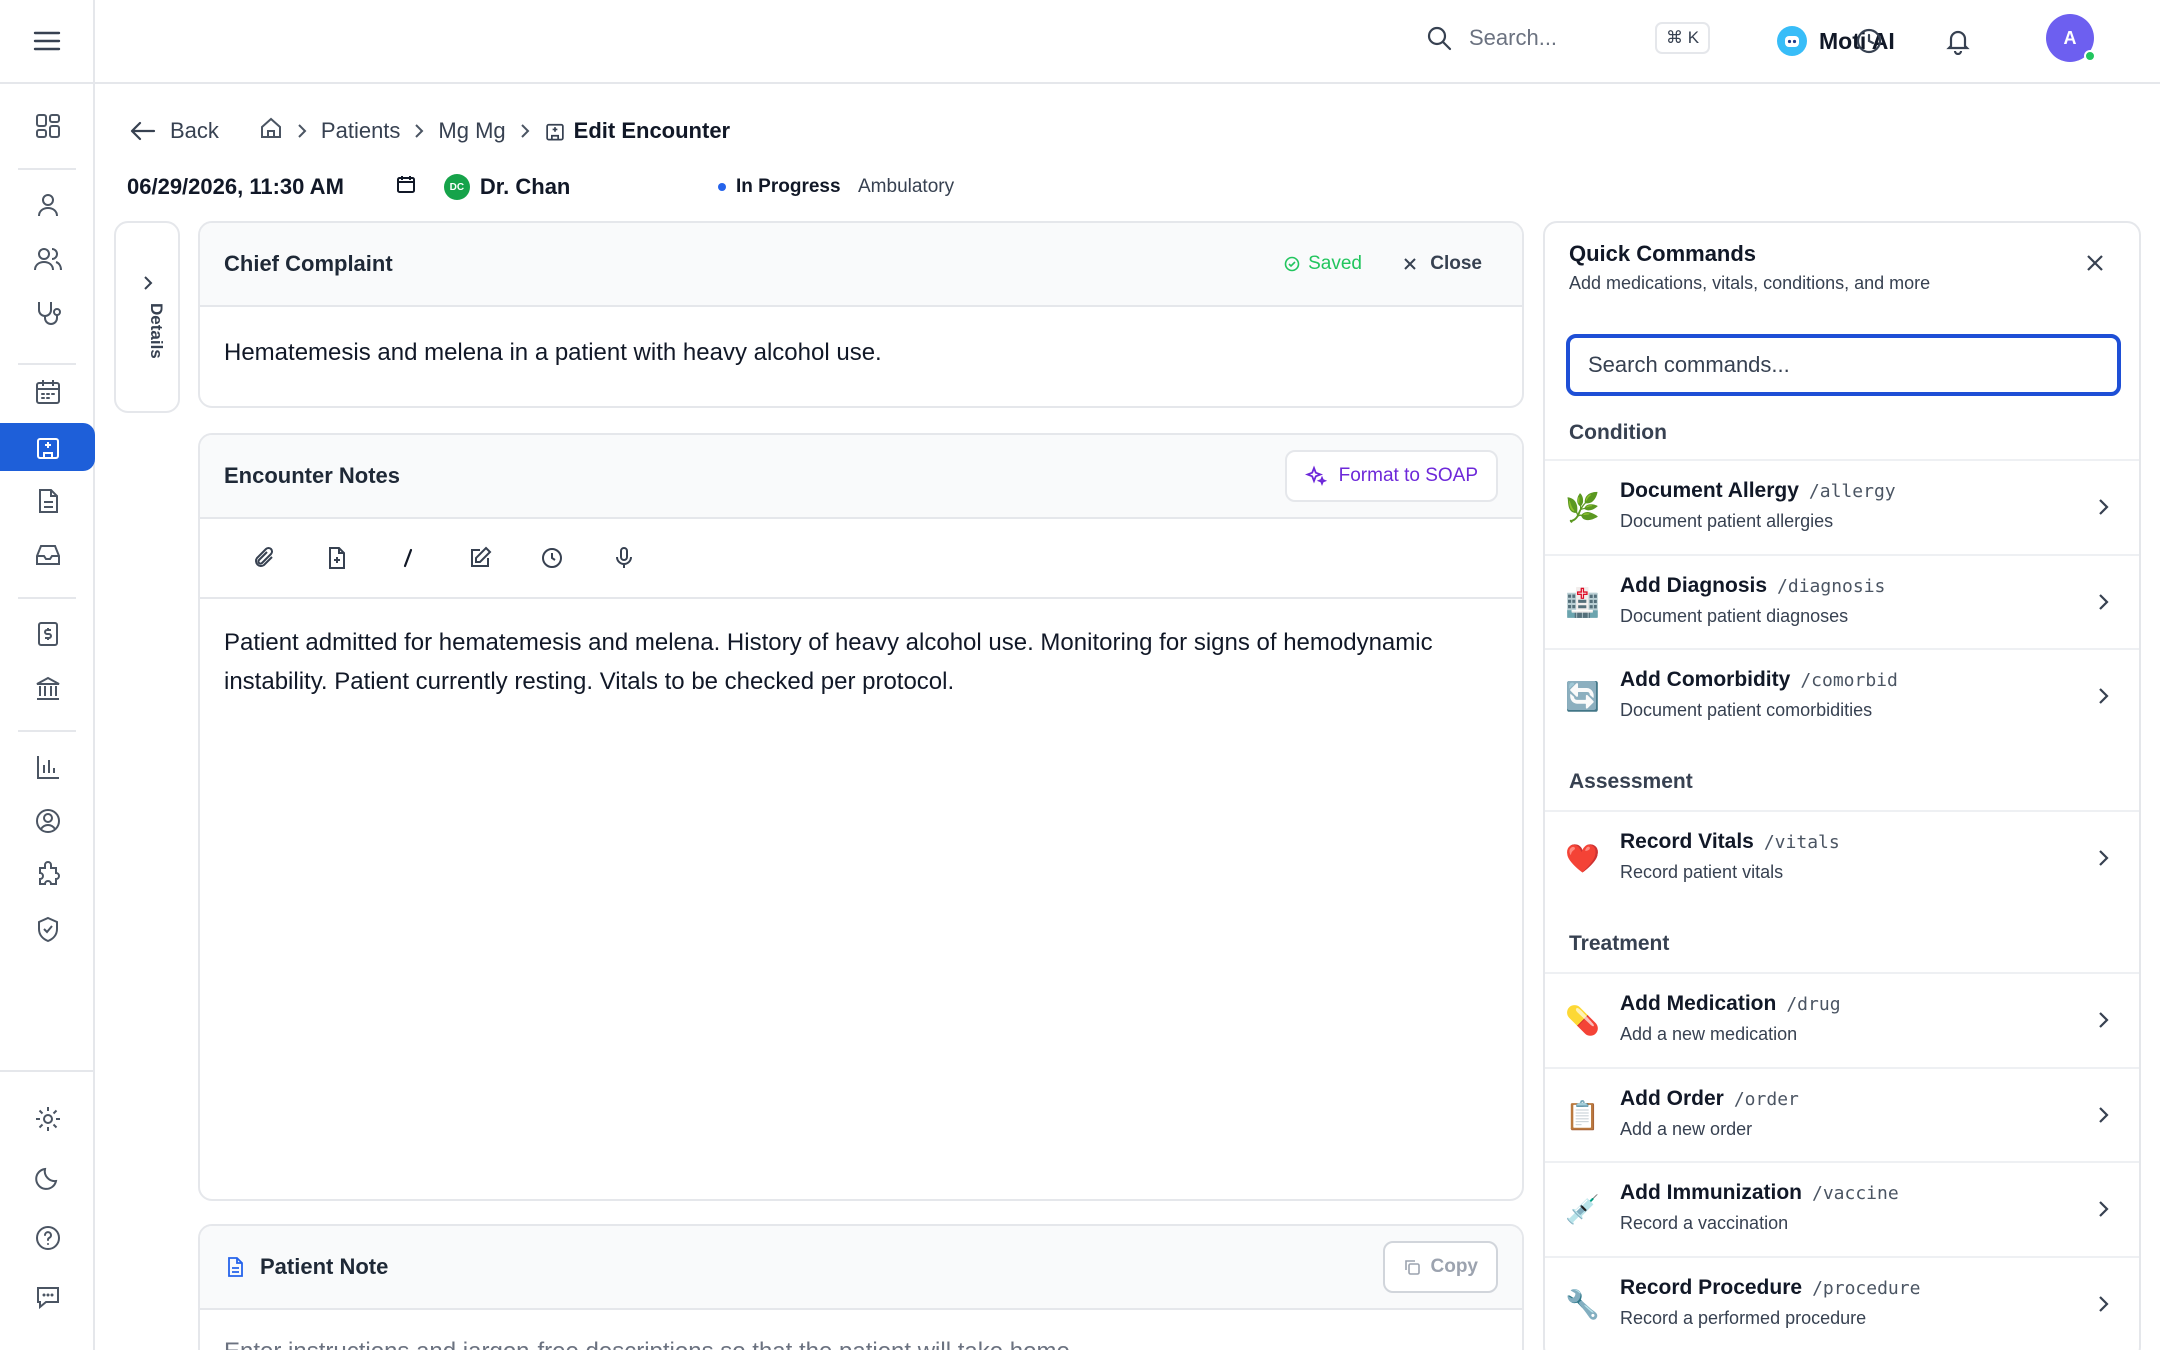 The image size is (2160, 1350). What do you see at coordinates (779, 187) in the screenshot?
I see `status-badge: In Progress` at bounding box center [779, 187].